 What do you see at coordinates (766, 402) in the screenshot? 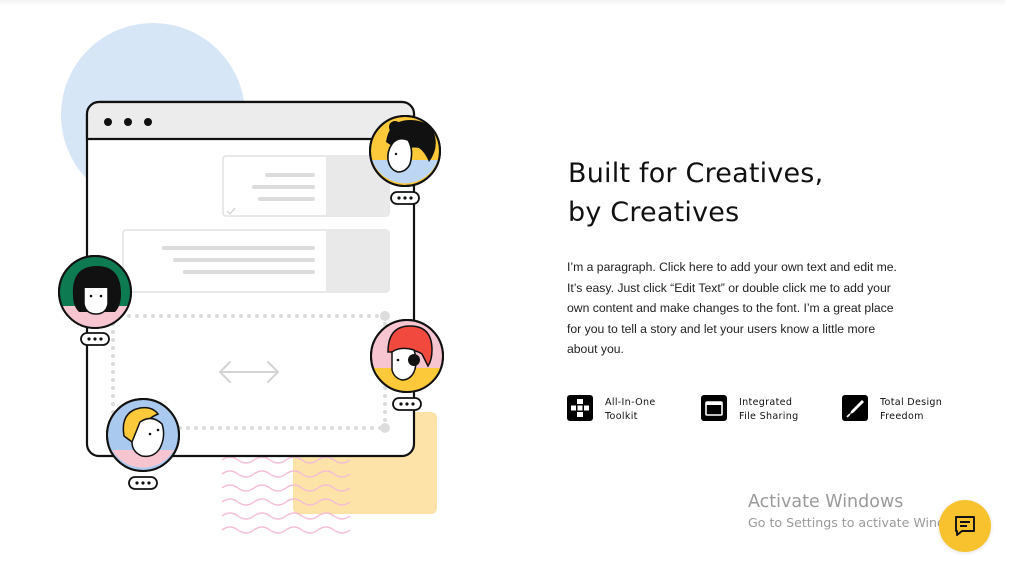
I see `feature-label-line-1: Integrated` at bounding box center [766, 402].